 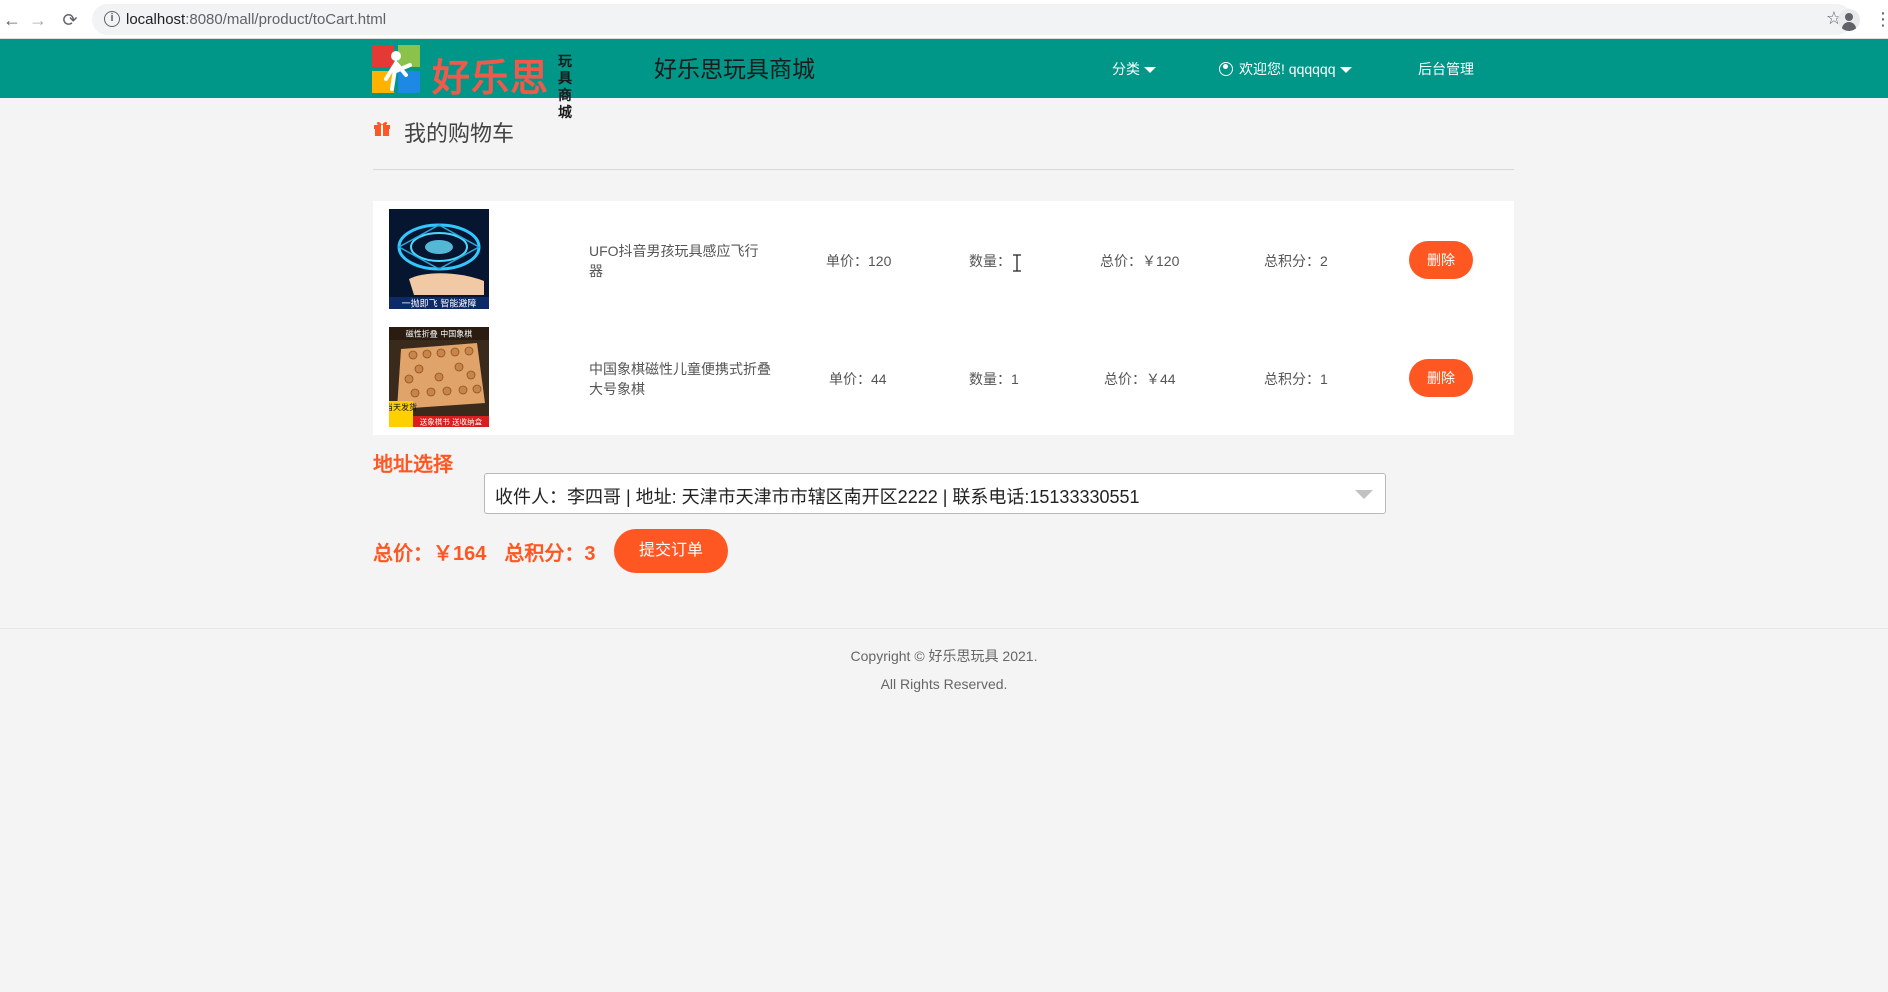 What do you see at coordinates (439, 304) in the screenshot?
I see `thumb-caption: 一抛即飞 智能避障` at bounding box center [439, 304].